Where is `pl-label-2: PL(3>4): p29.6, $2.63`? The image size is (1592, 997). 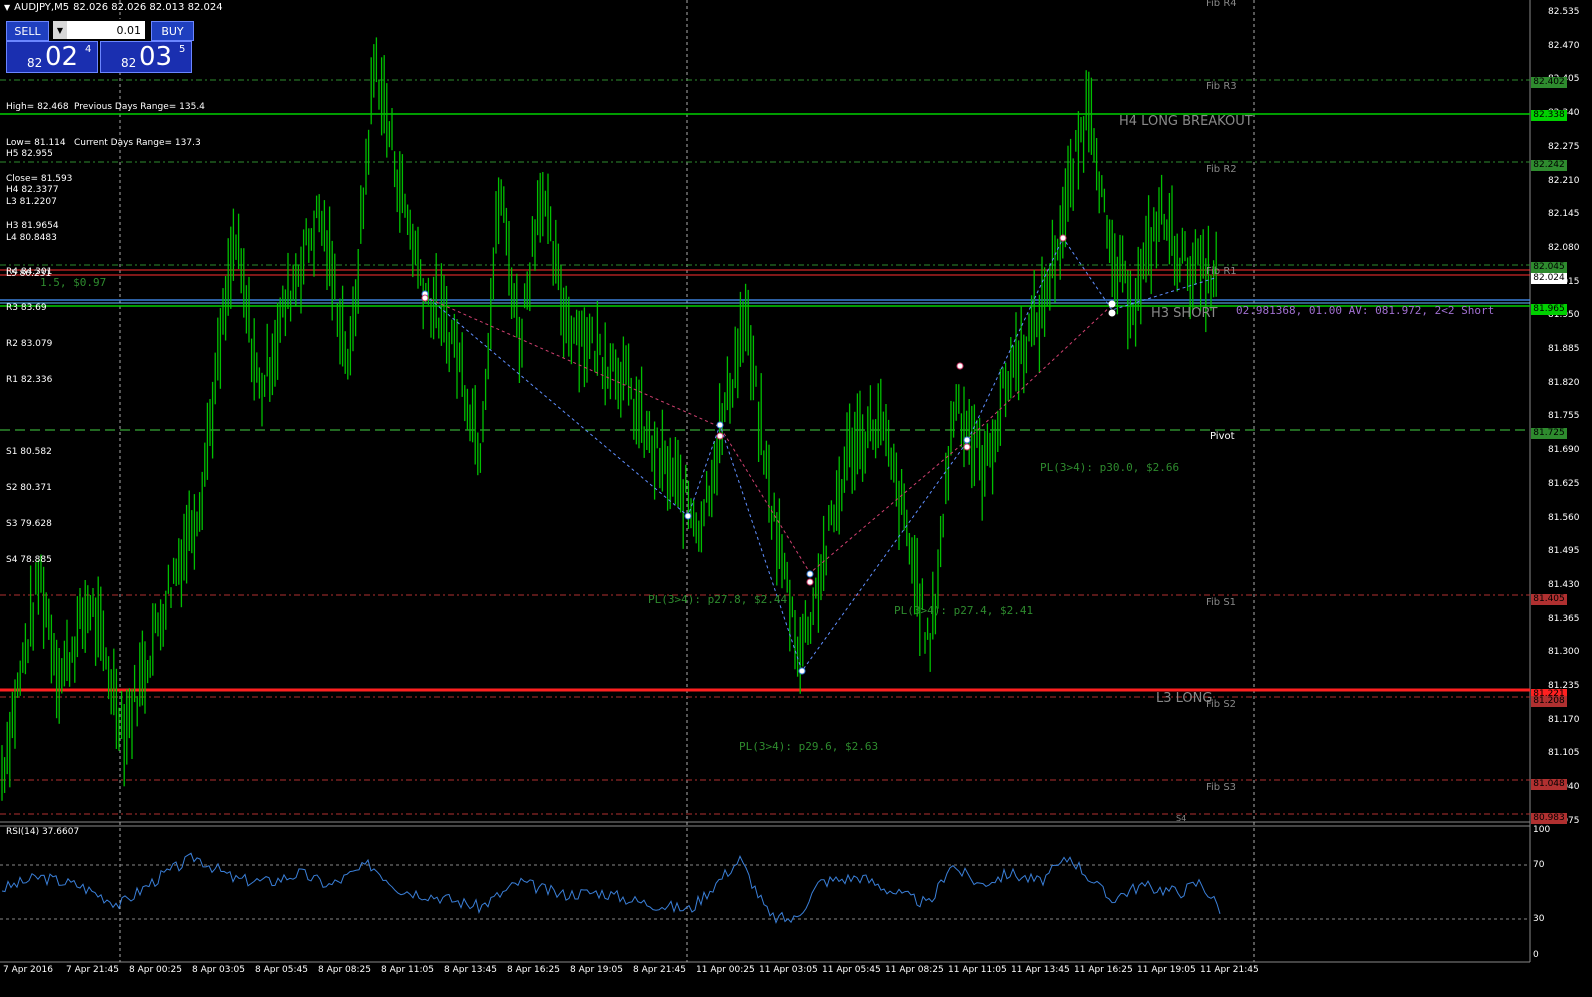 pl-label-2: PL(3>4): p29.6, $2.63 is located at coordinates (809, 746).